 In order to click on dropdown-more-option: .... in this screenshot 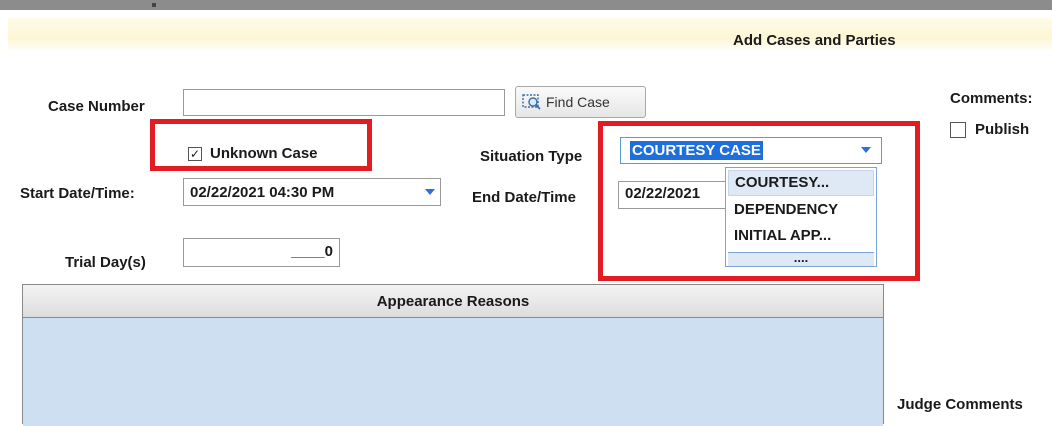, I will do `click(801, 258)`.